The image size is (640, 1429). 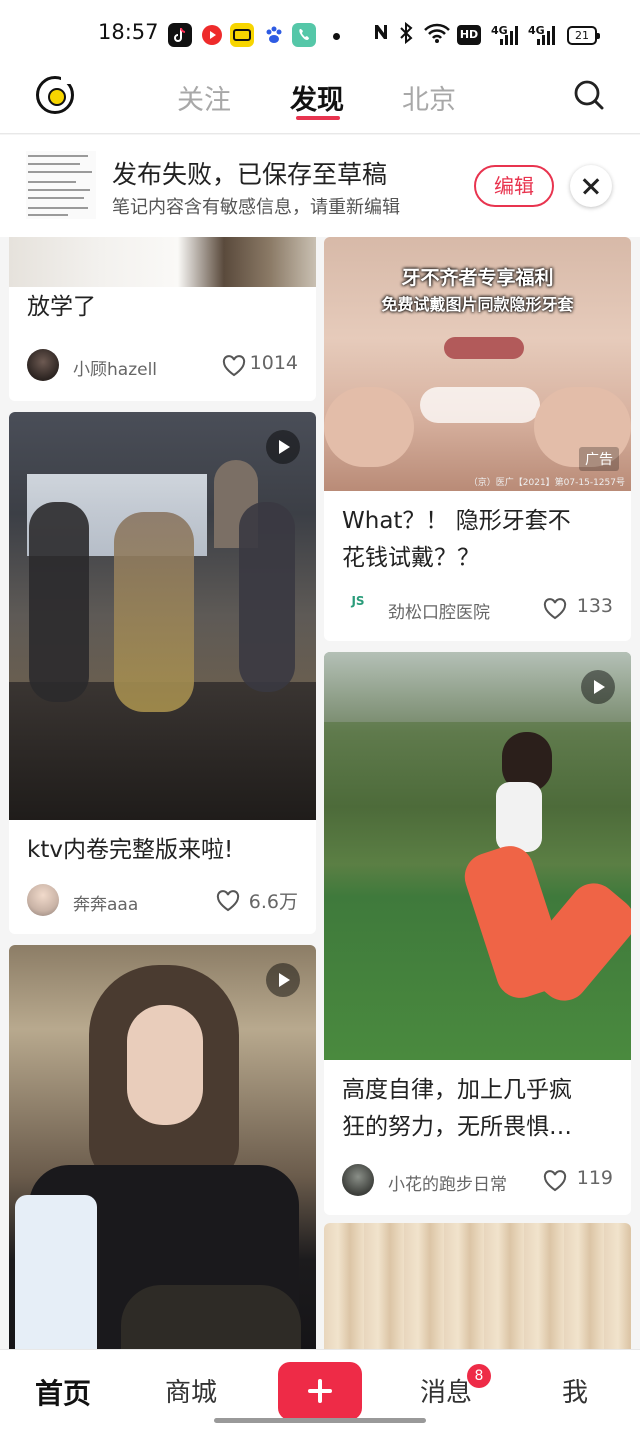 What do you see at coordinates (256, 207) in the screenshot?
I see `draft-subtitle: 笔记内容含有敏感信息，请重新编辑` at bounding box center [256, 207].